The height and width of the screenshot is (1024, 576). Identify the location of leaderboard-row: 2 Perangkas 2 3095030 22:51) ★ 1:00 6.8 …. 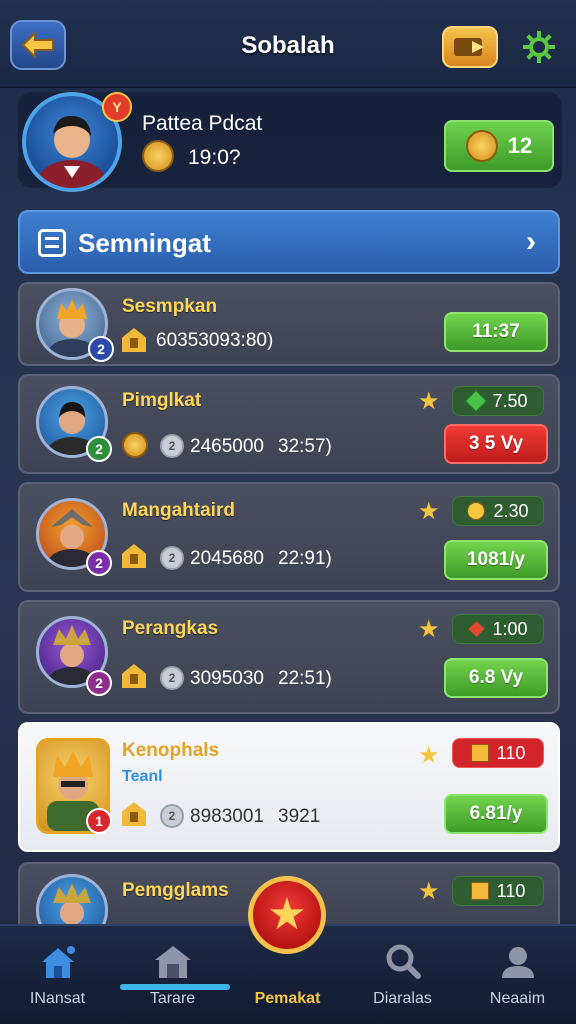
(289, 657).